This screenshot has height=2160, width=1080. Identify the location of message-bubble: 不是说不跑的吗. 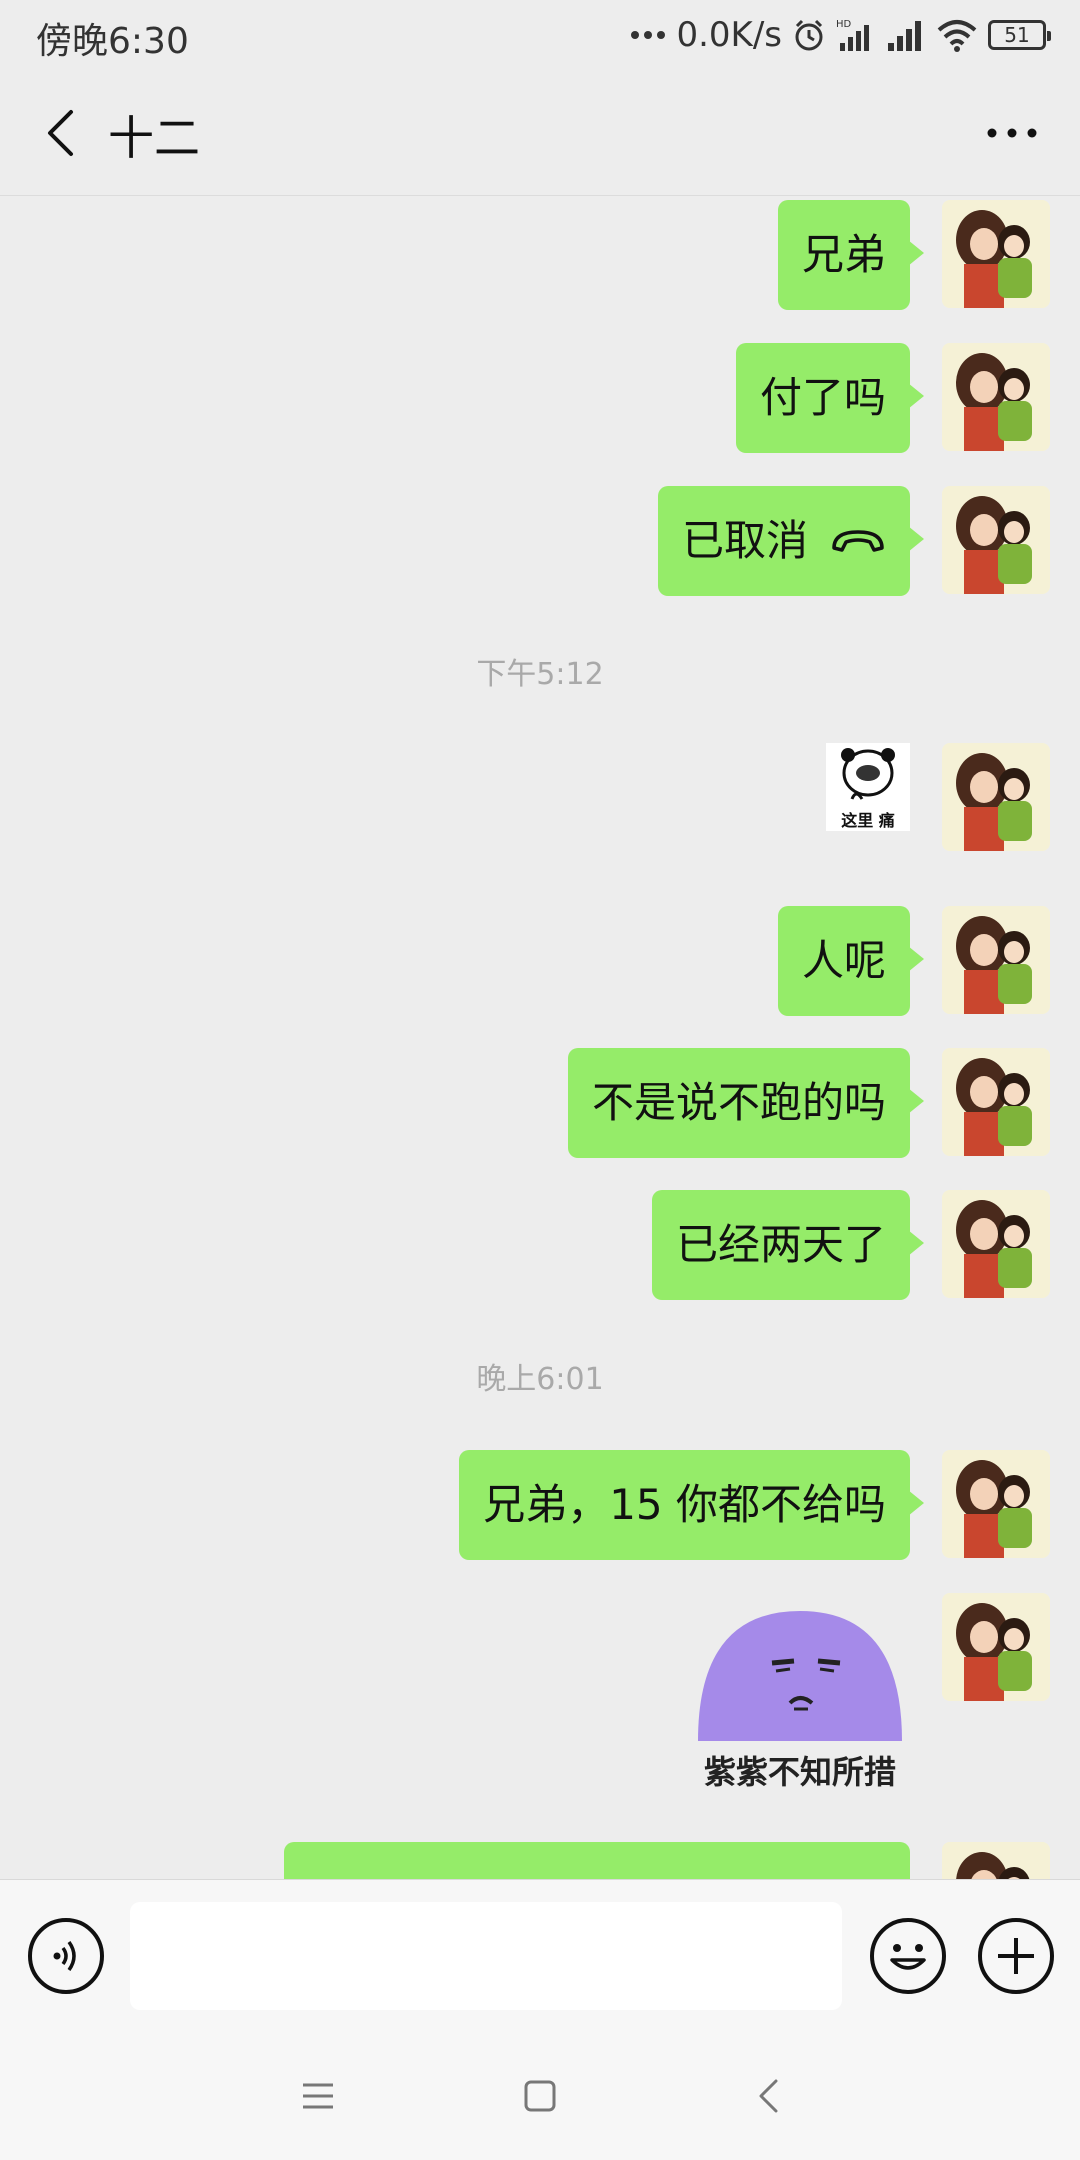
(746, 1103).